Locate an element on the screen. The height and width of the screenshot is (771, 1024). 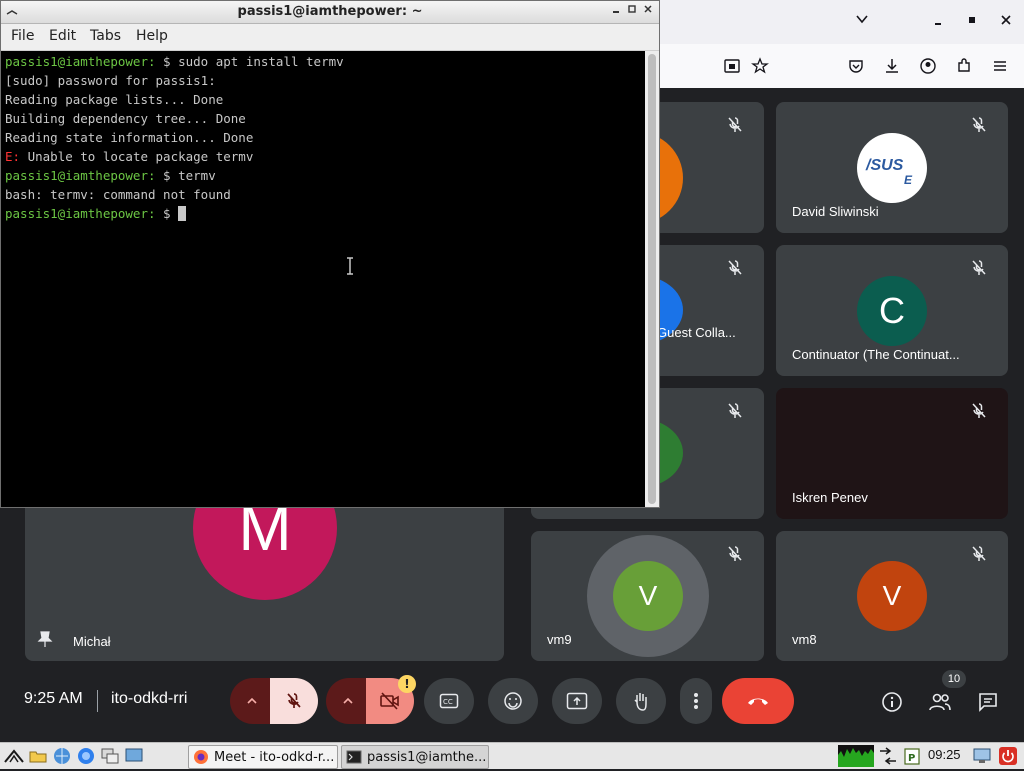
terminal-text: bash: termv: command not found is located at coordinates (118, 194).